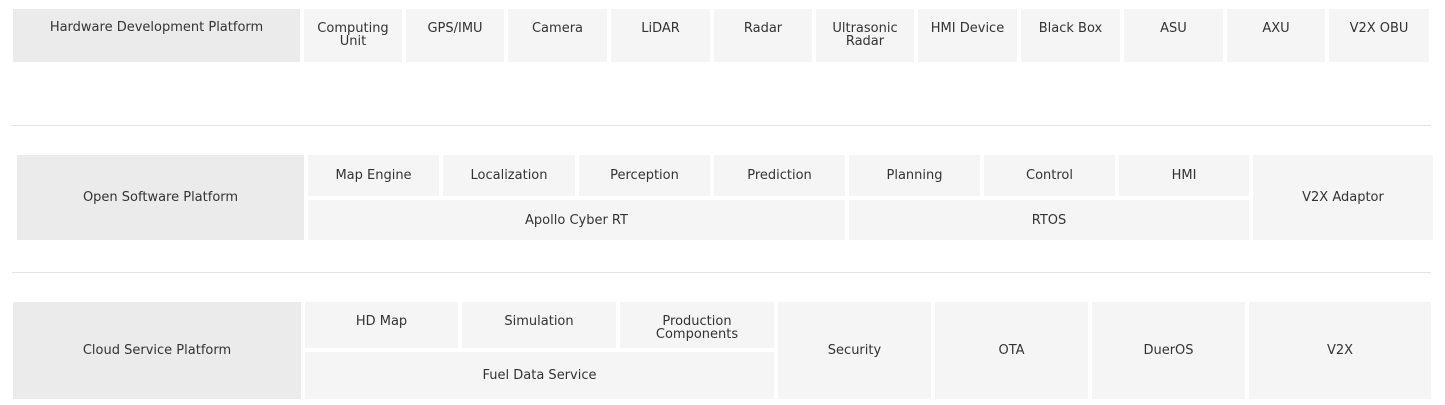 The width and height of the screenshot is (1445, 405). What do you see at coordinates (157, 350) in the screenshot?
I see `cloud-platform-title: Cloud Service Platform` at bounding box center [157, 350].